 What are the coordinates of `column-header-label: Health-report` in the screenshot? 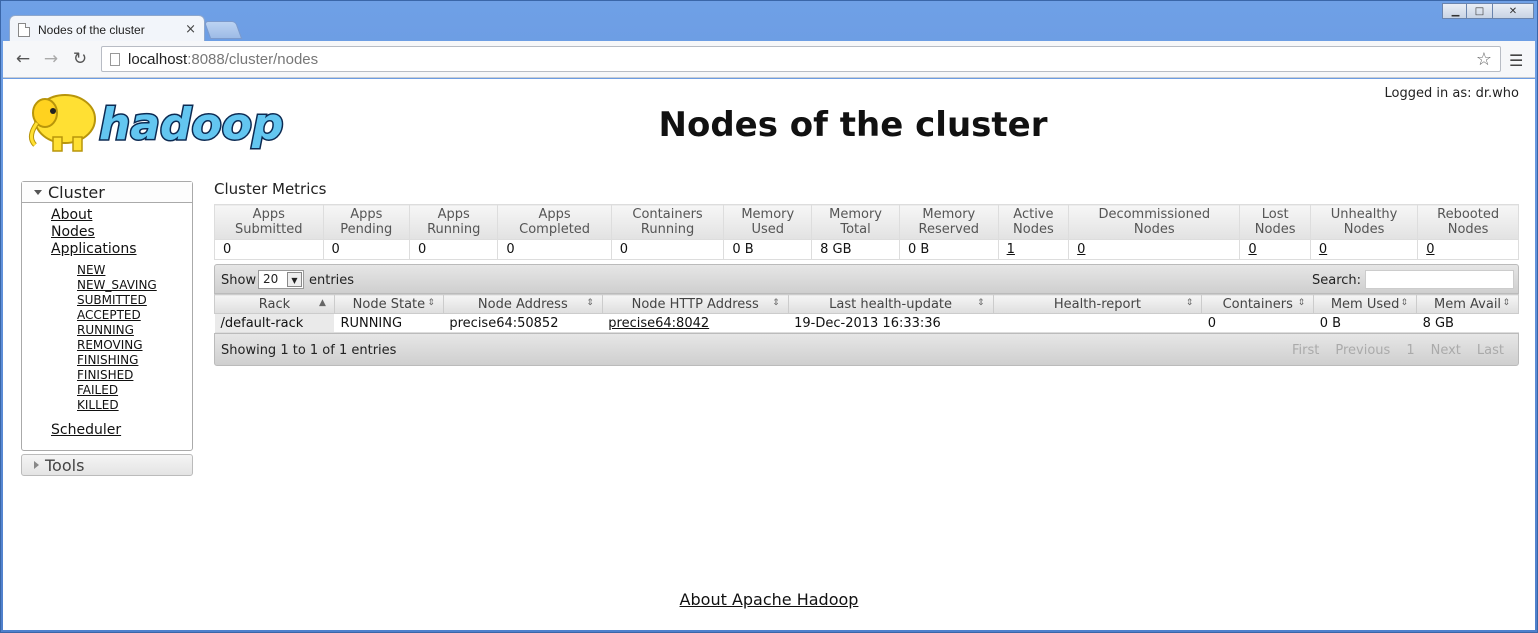 It's located at (1097, 304).